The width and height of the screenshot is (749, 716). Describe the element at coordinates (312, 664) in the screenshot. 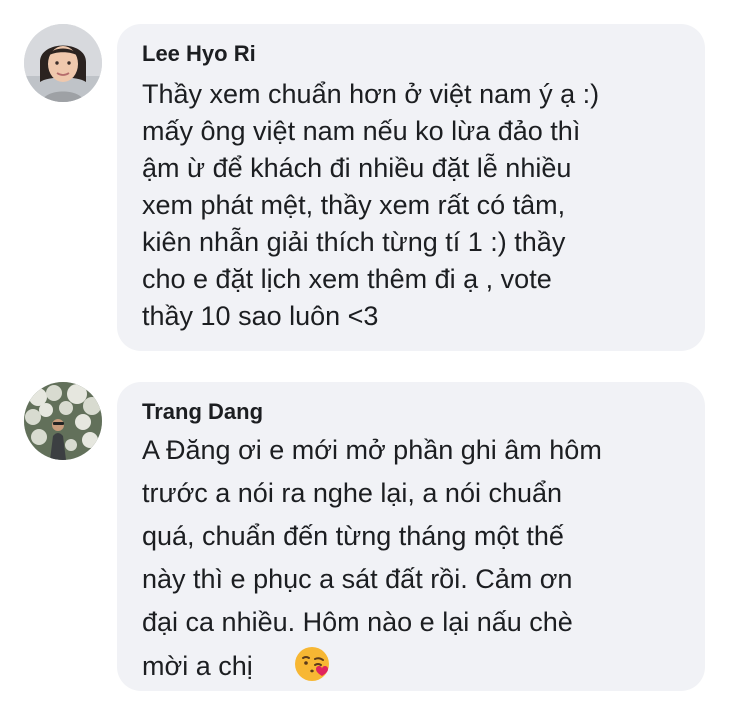

I see `face-blowing-kiss-icon` at that location.